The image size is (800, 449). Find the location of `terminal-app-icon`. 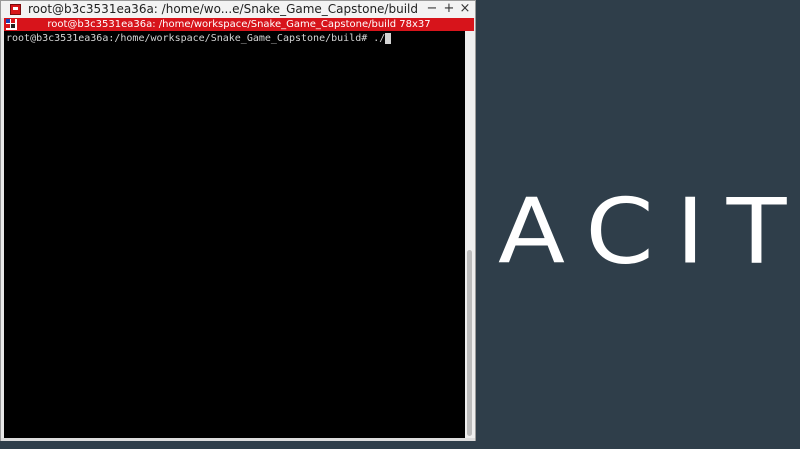

terminal-app-icon is located at coordinates (15, 9).